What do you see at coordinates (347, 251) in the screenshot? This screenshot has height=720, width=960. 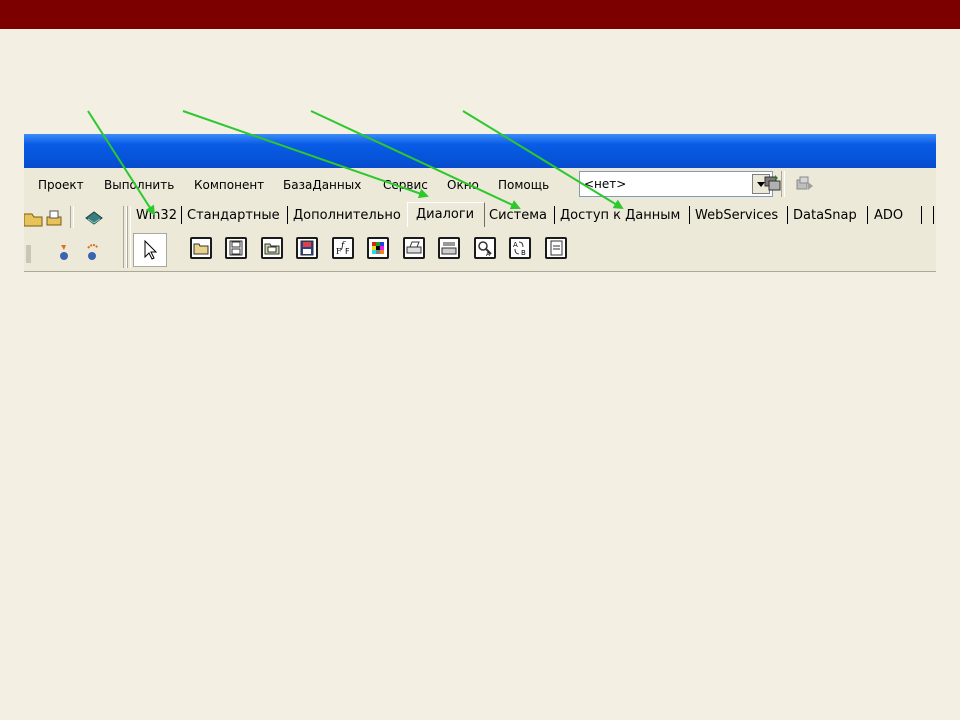 I see `svg-text: F` at bounding box center [347, 251].